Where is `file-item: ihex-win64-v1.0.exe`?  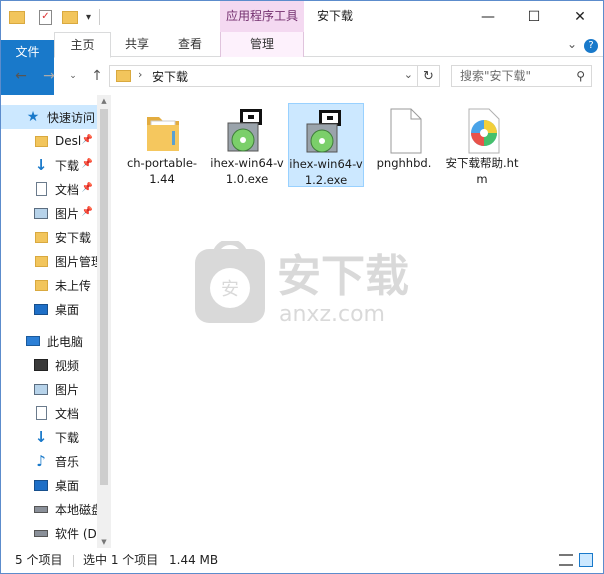 file-item: ihex-win64-v1.0.exe is located at coordinates (248, 145).